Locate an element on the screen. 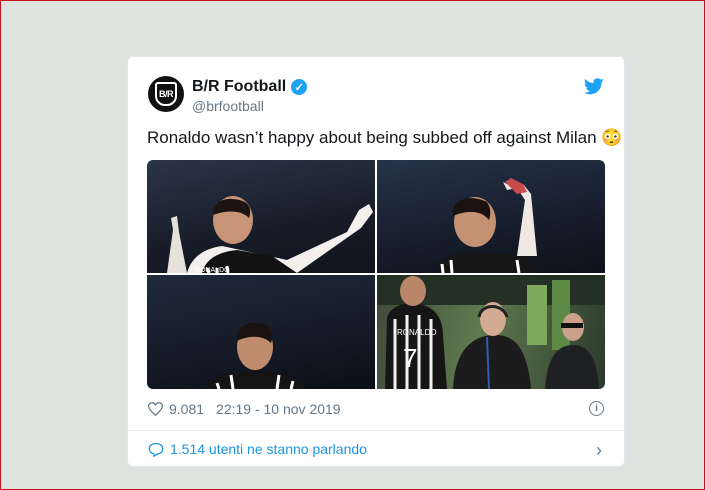 This screenshot has height=490, width=705. avatar: B/R is located at coordinates (166, 94).